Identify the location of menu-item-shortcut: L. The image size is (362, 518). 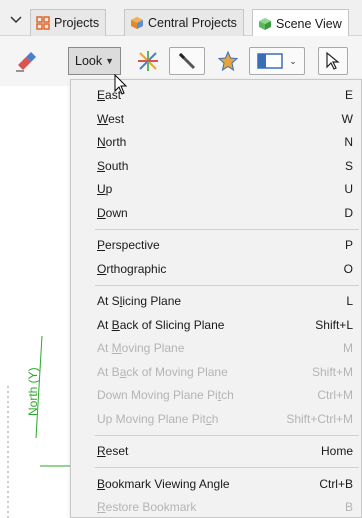
(349, 301).